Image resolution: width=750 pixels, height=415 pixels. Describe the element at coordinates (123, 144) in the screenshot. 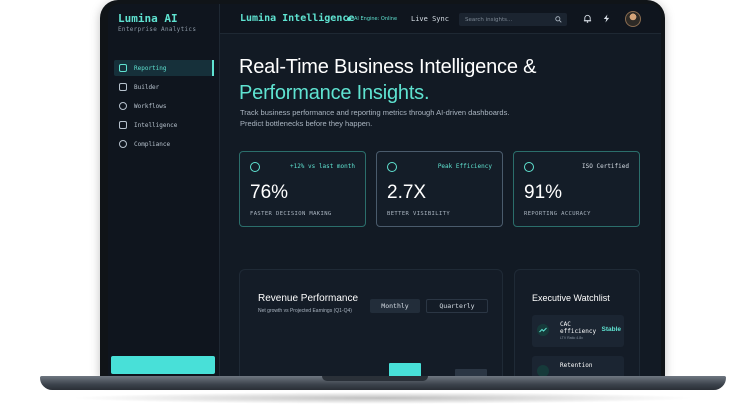

I see `shield-icon` at that location.